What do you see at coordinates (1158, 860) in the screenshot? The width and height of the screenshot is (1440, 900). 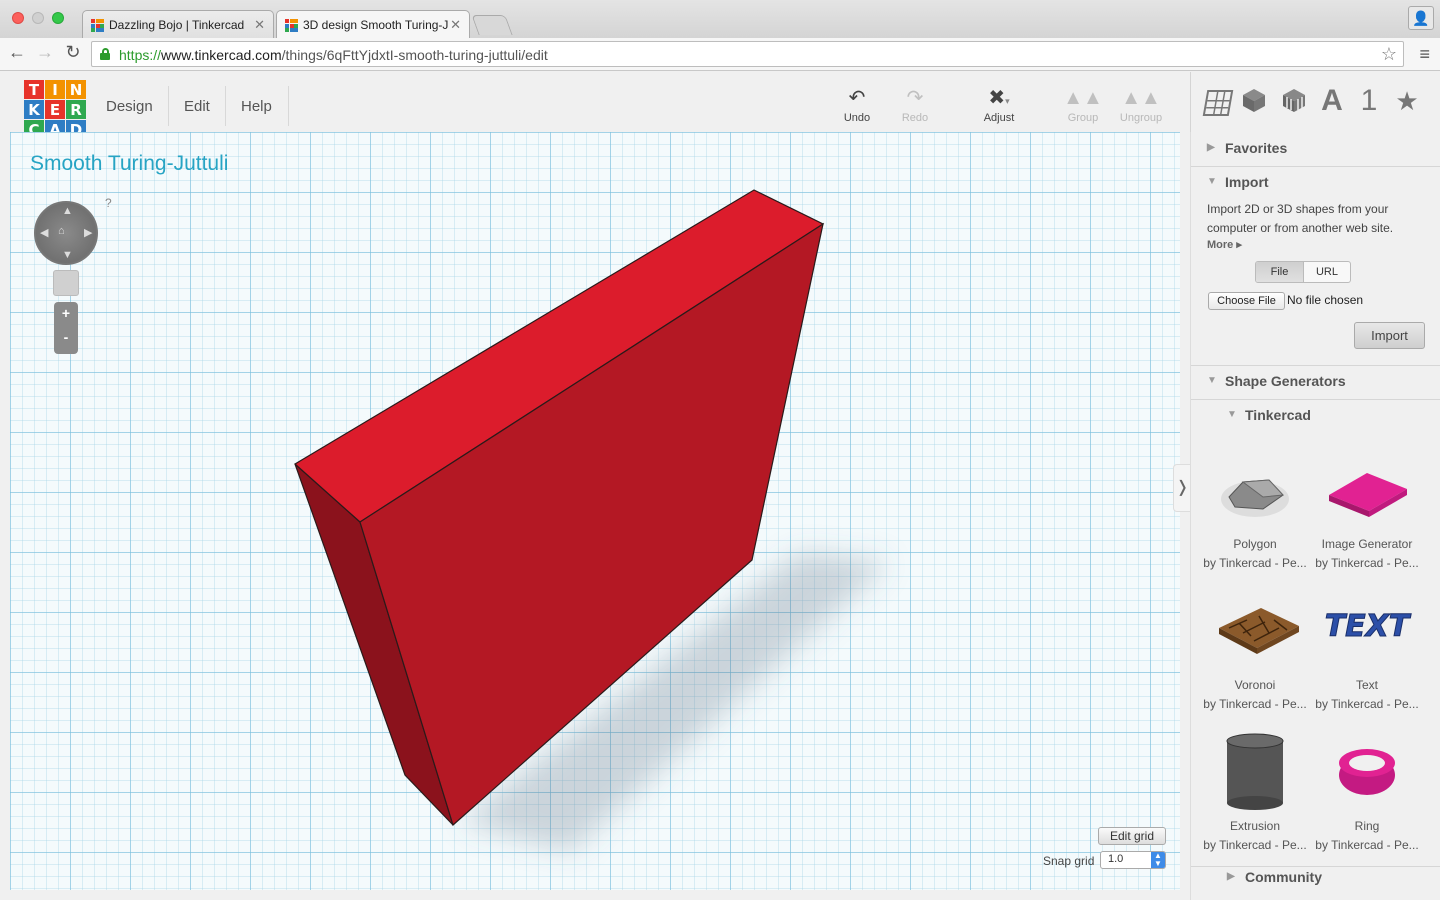 I see `spinner-icon: ▲ ▼` at bounding box center [1158, 860].